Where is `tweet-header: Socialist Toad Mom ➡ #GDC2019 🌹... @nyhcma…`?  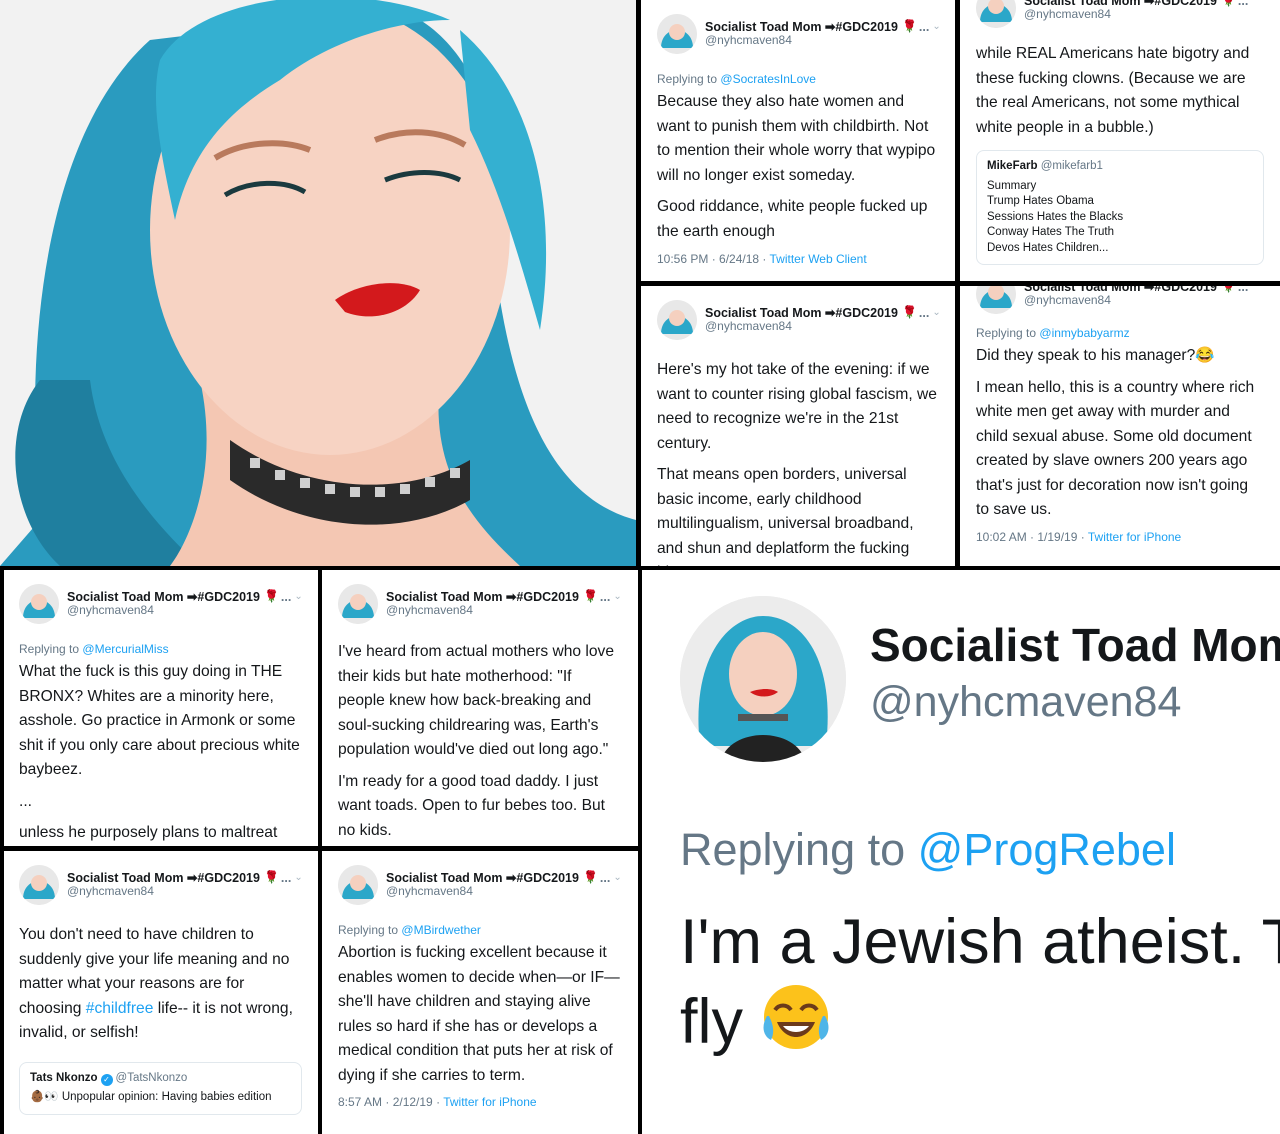 tweet-header: Socialist Toad Mom ➡ #GDC2019 🌹... @nyhcma… is located at coordinates (1120, 15).